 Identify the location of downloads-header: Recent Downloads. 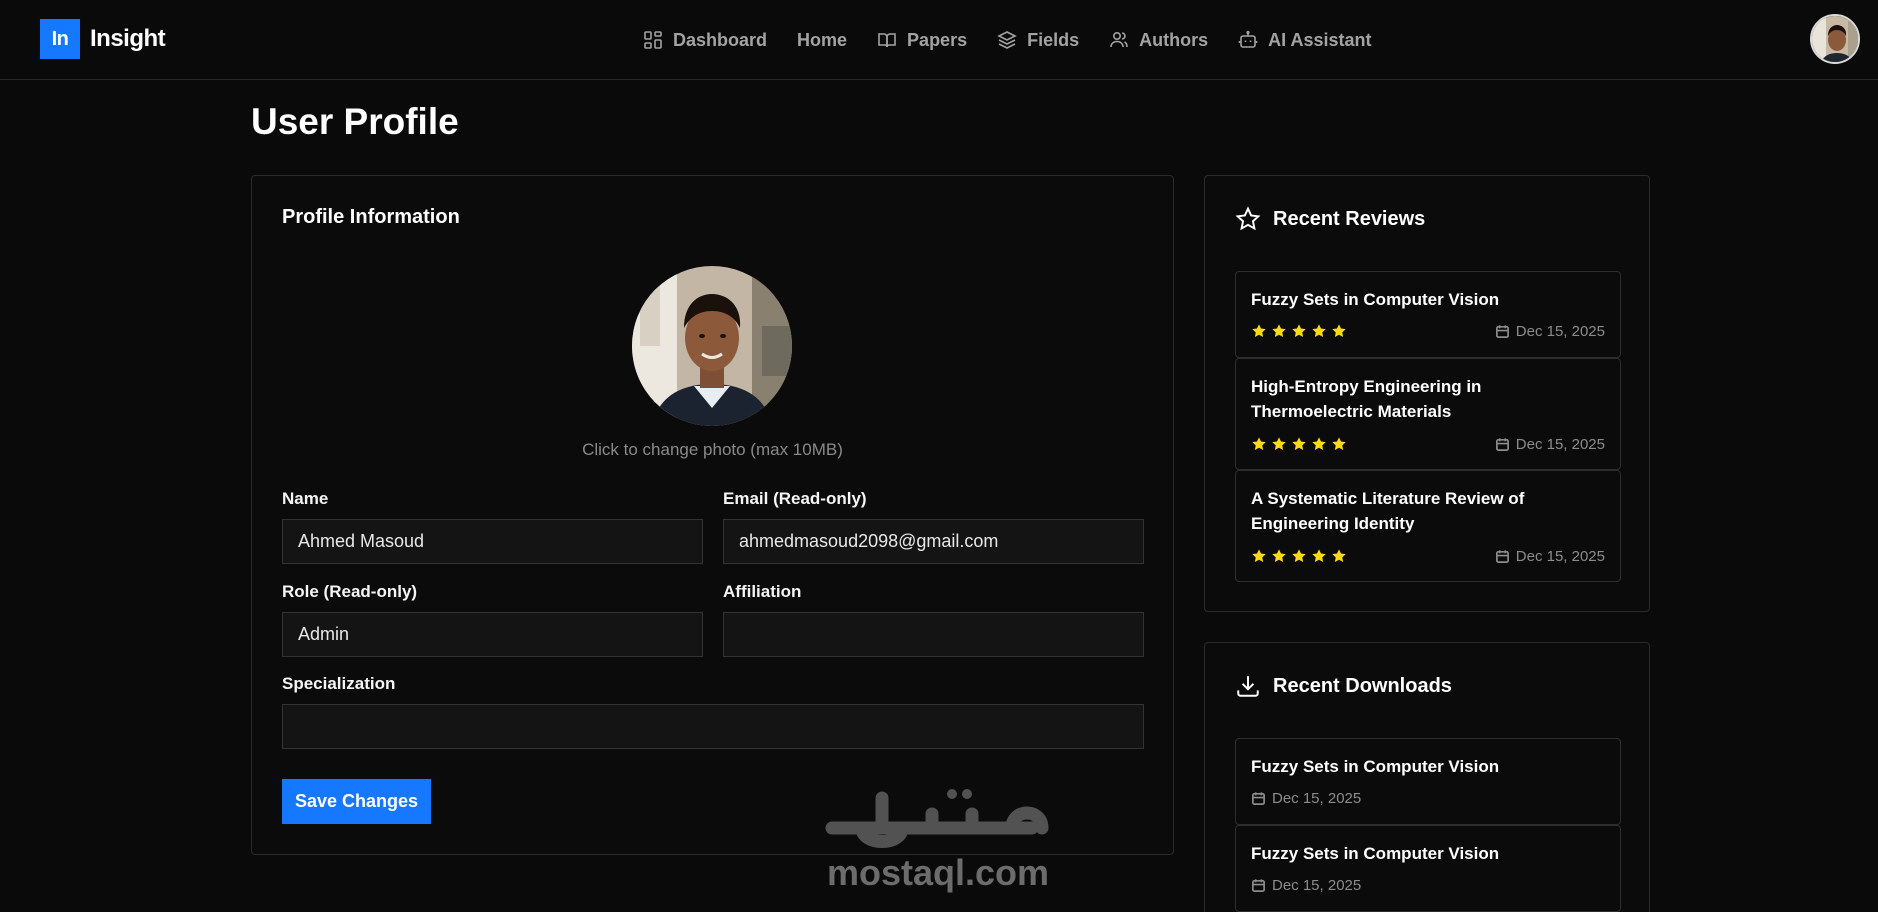
(1343, 686).